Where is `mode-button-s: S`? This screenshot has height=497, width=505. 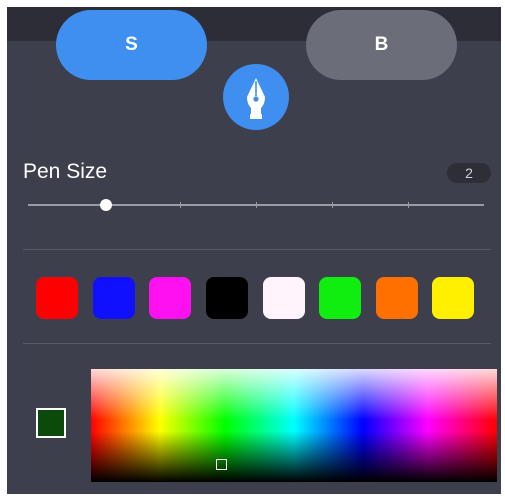
mode-button-s: S is located at coordinates (131, 45).